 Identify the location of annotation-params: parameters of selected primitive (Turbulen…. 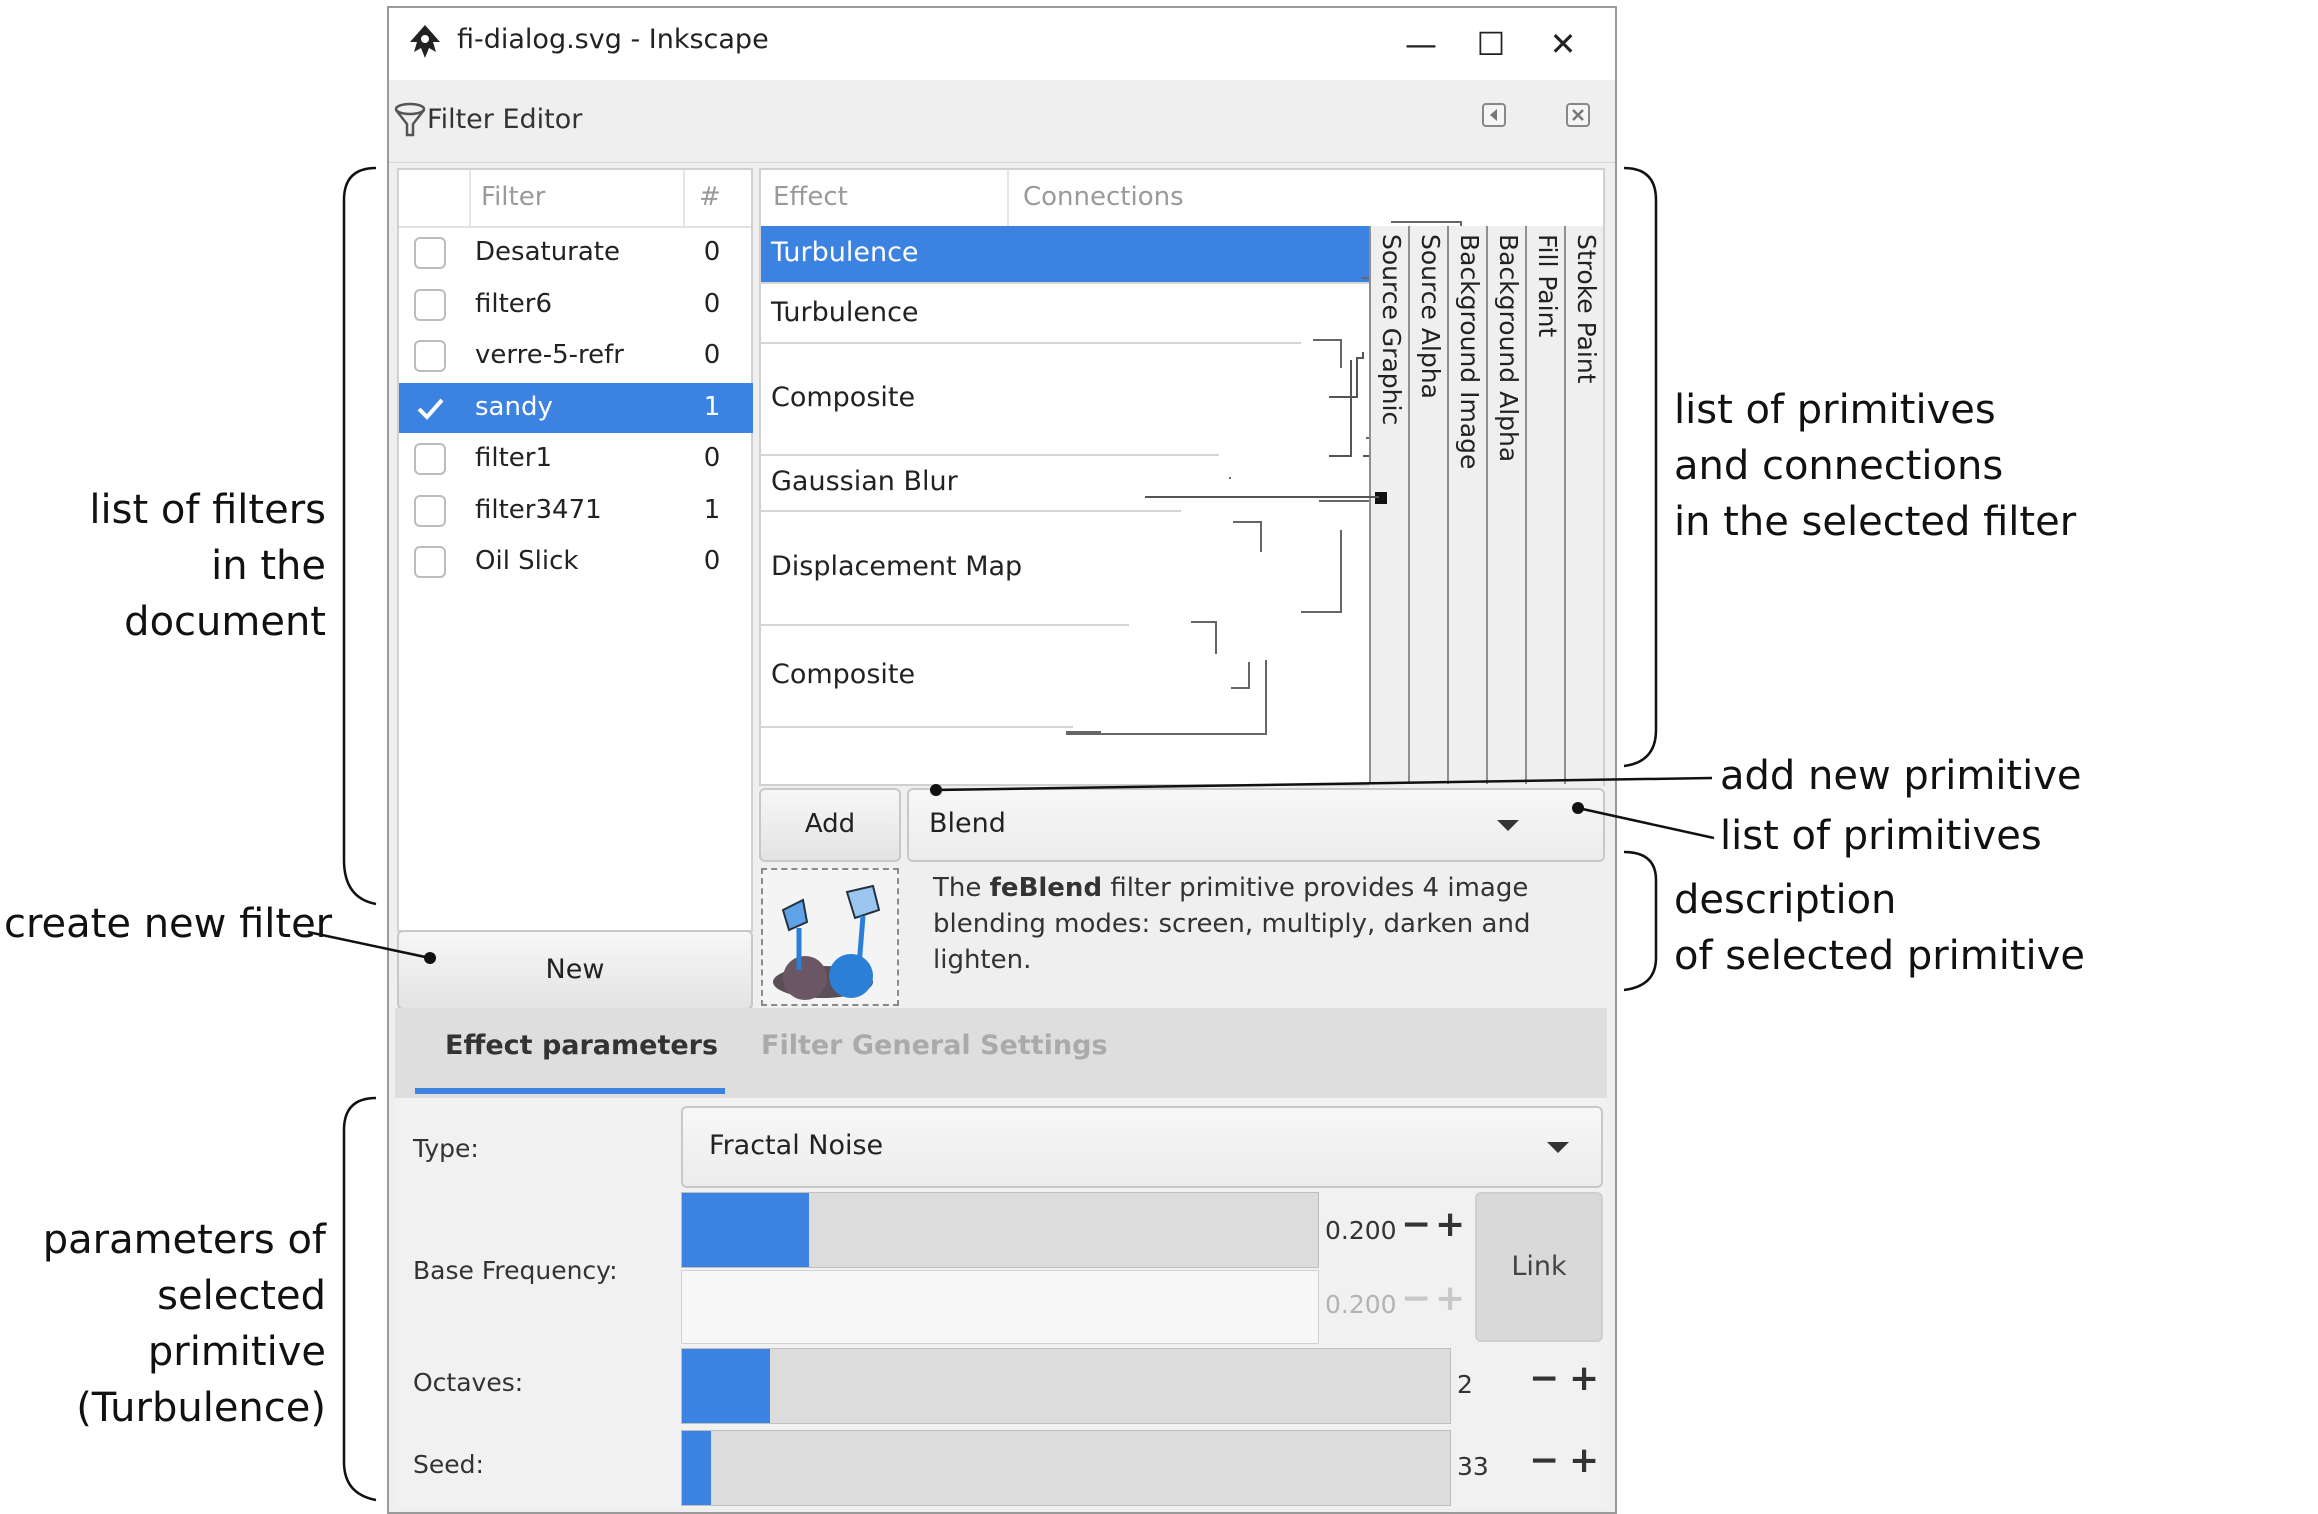
(184, 1324).